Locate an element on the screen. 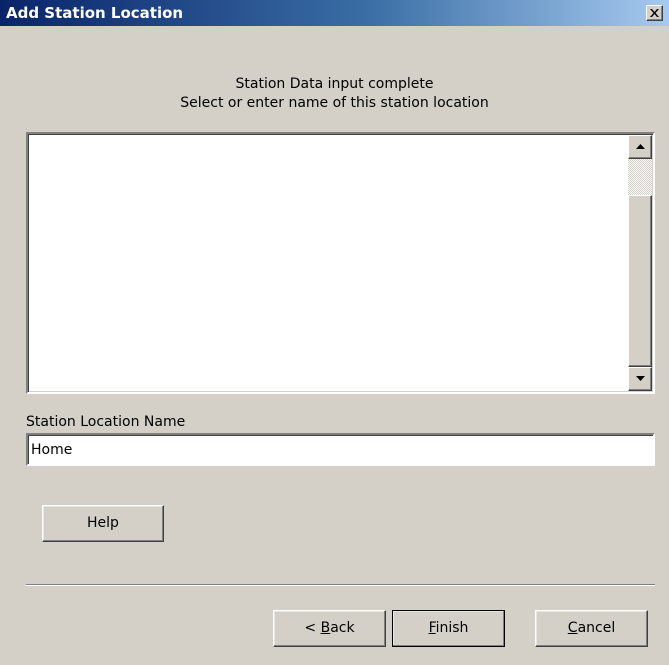  list-scrollbar is located at coordinates (640, 263).